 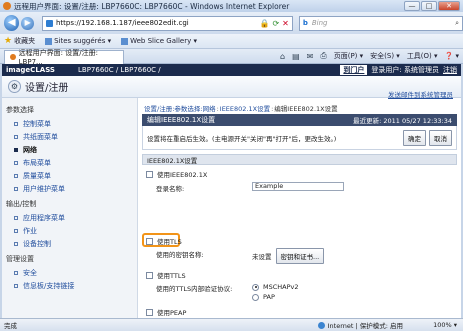 I want to click on use-peap-checkbox, so click(x=149, y=312).